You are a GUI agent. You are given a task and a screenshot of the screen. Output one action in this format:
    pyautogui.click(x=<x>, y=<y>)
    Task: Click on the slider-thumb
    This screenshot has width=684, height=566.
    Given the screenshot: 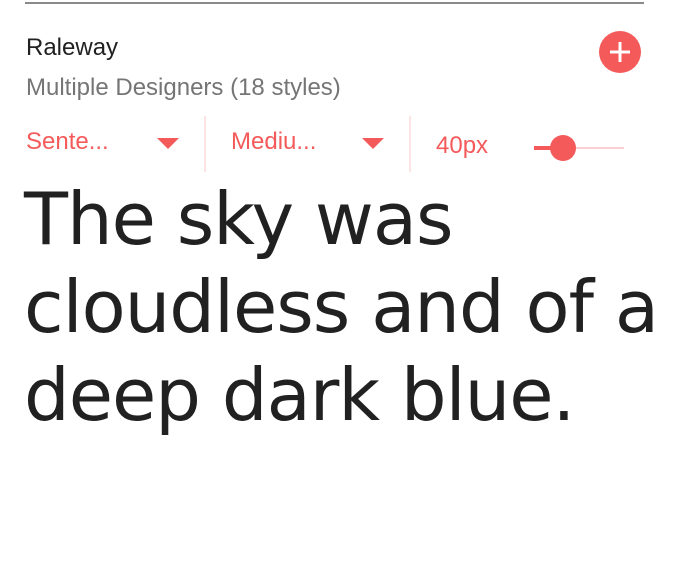 What is the action you would take?
    pyautogui.click(x=563, y=148)
    